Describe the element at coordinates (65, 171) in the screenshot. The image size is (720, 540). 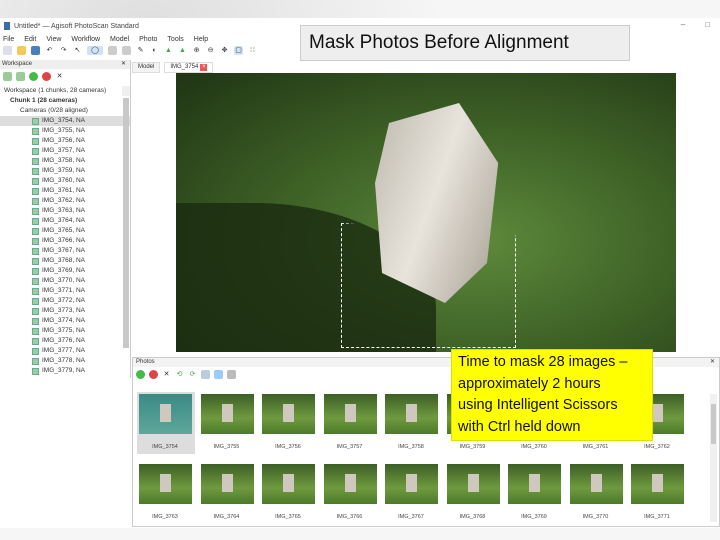
I see `camera-item: IMG_3759, NA` at that location.